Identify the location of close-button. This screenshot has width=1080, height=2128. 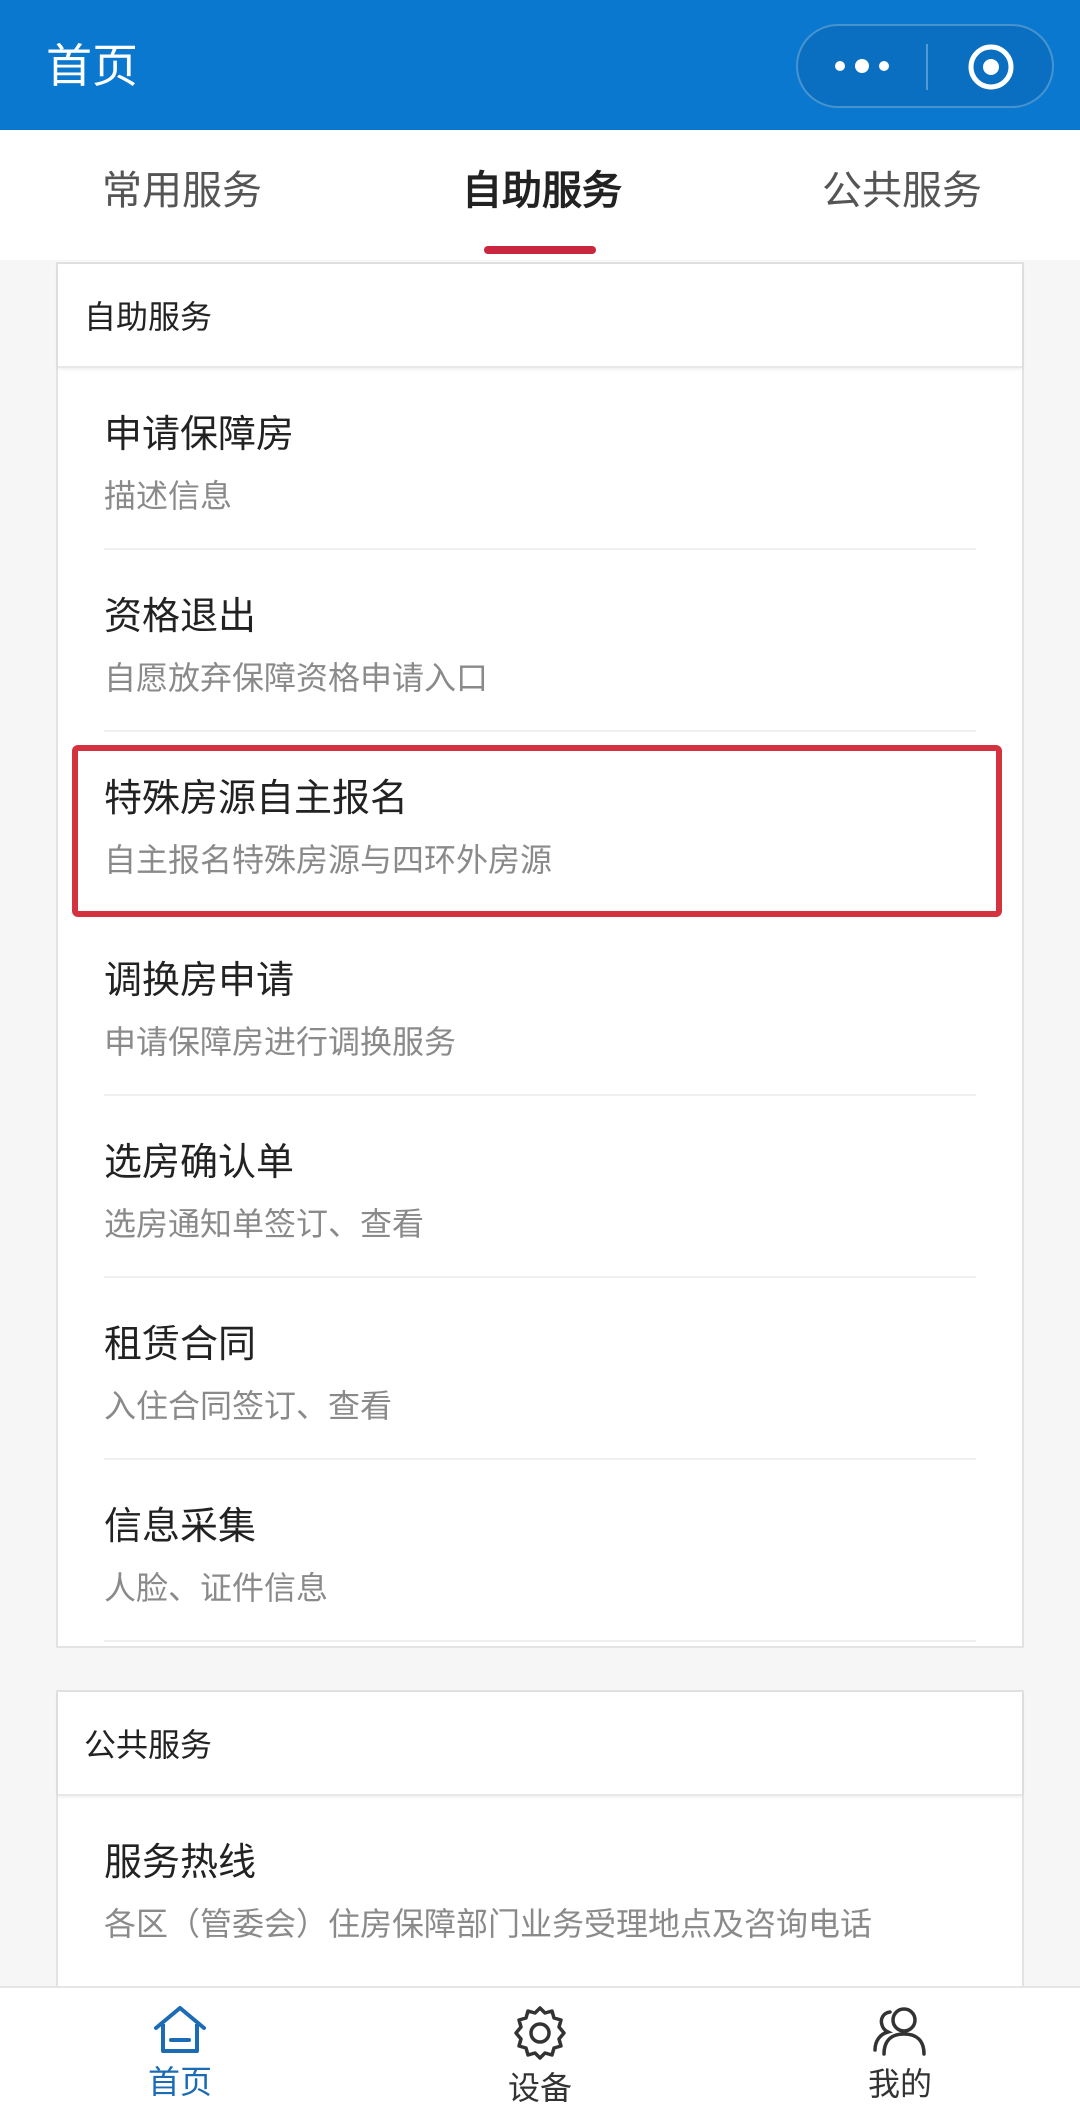
(991, 67).